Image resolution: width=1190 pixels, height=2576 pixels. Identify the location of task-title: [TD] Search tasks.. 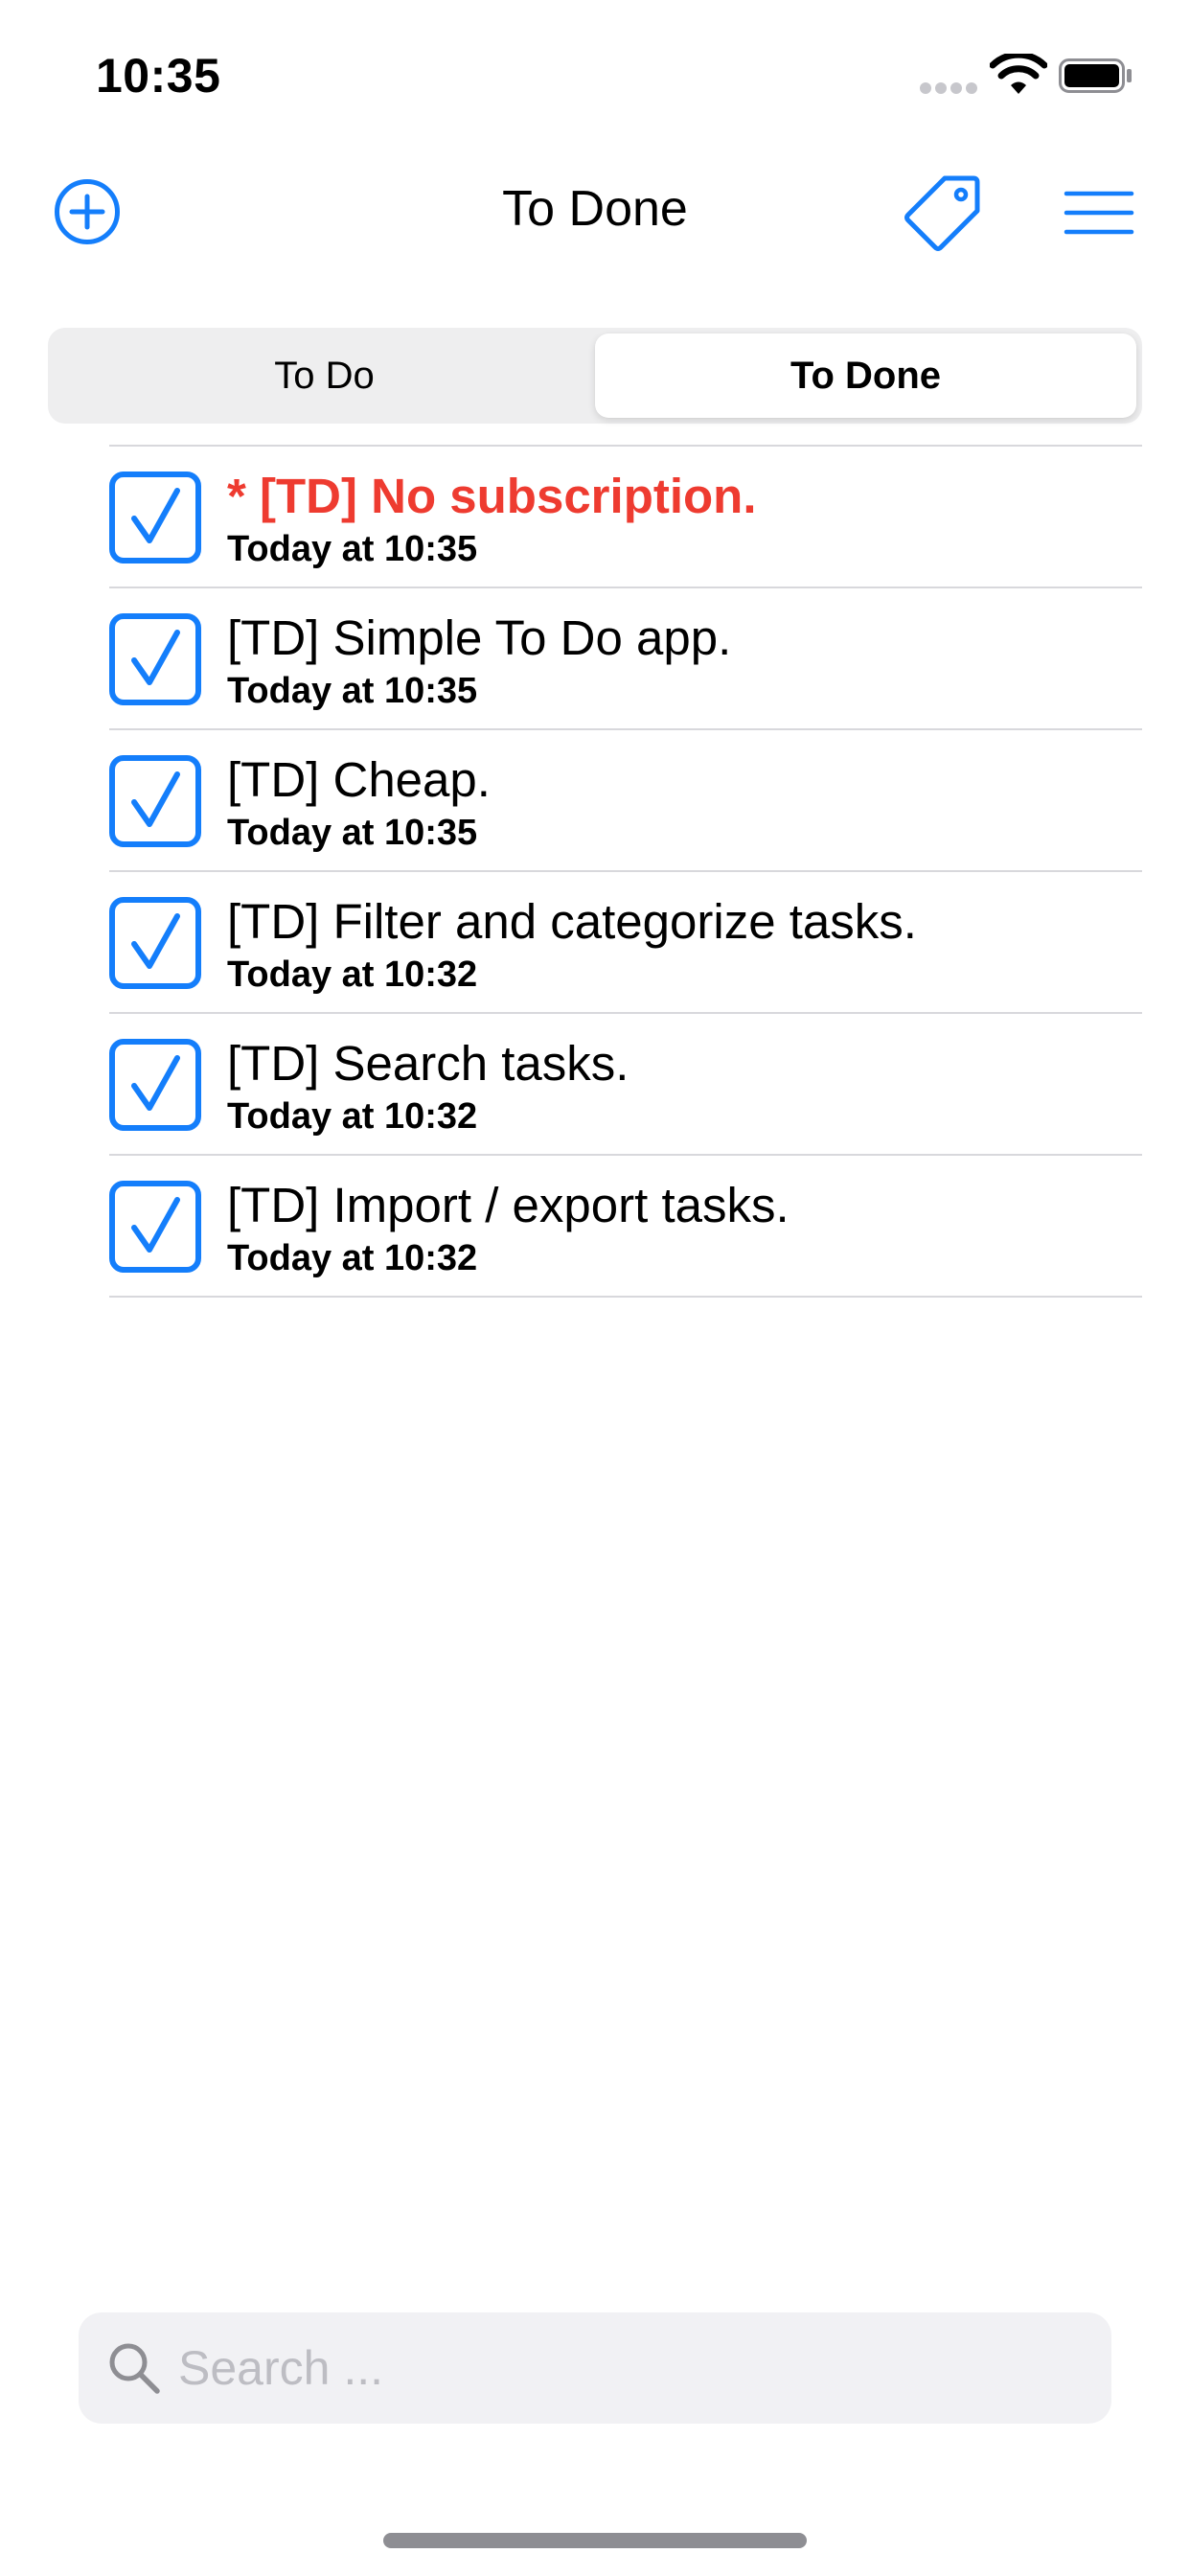
(428, 1063).